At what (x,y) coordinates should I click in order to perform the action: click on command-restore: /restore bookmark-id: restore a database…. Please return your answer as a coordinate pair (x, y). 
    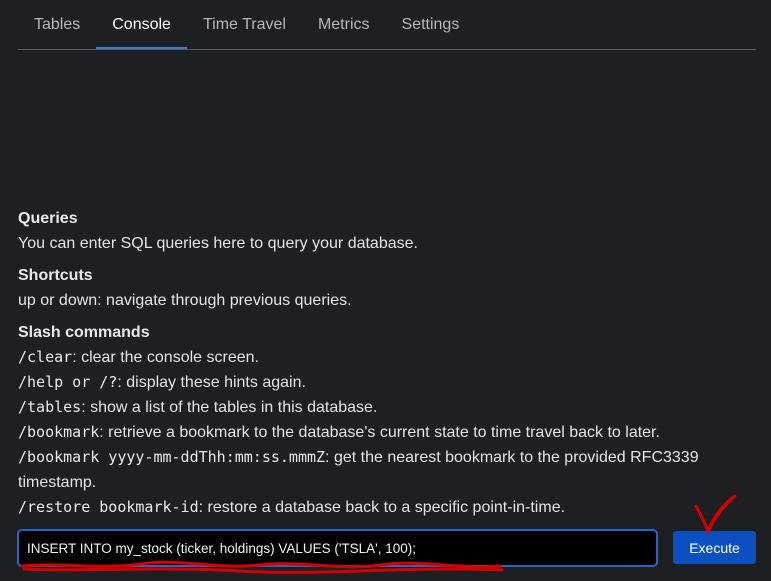
    Looking at the image, I should click on (387, 507).